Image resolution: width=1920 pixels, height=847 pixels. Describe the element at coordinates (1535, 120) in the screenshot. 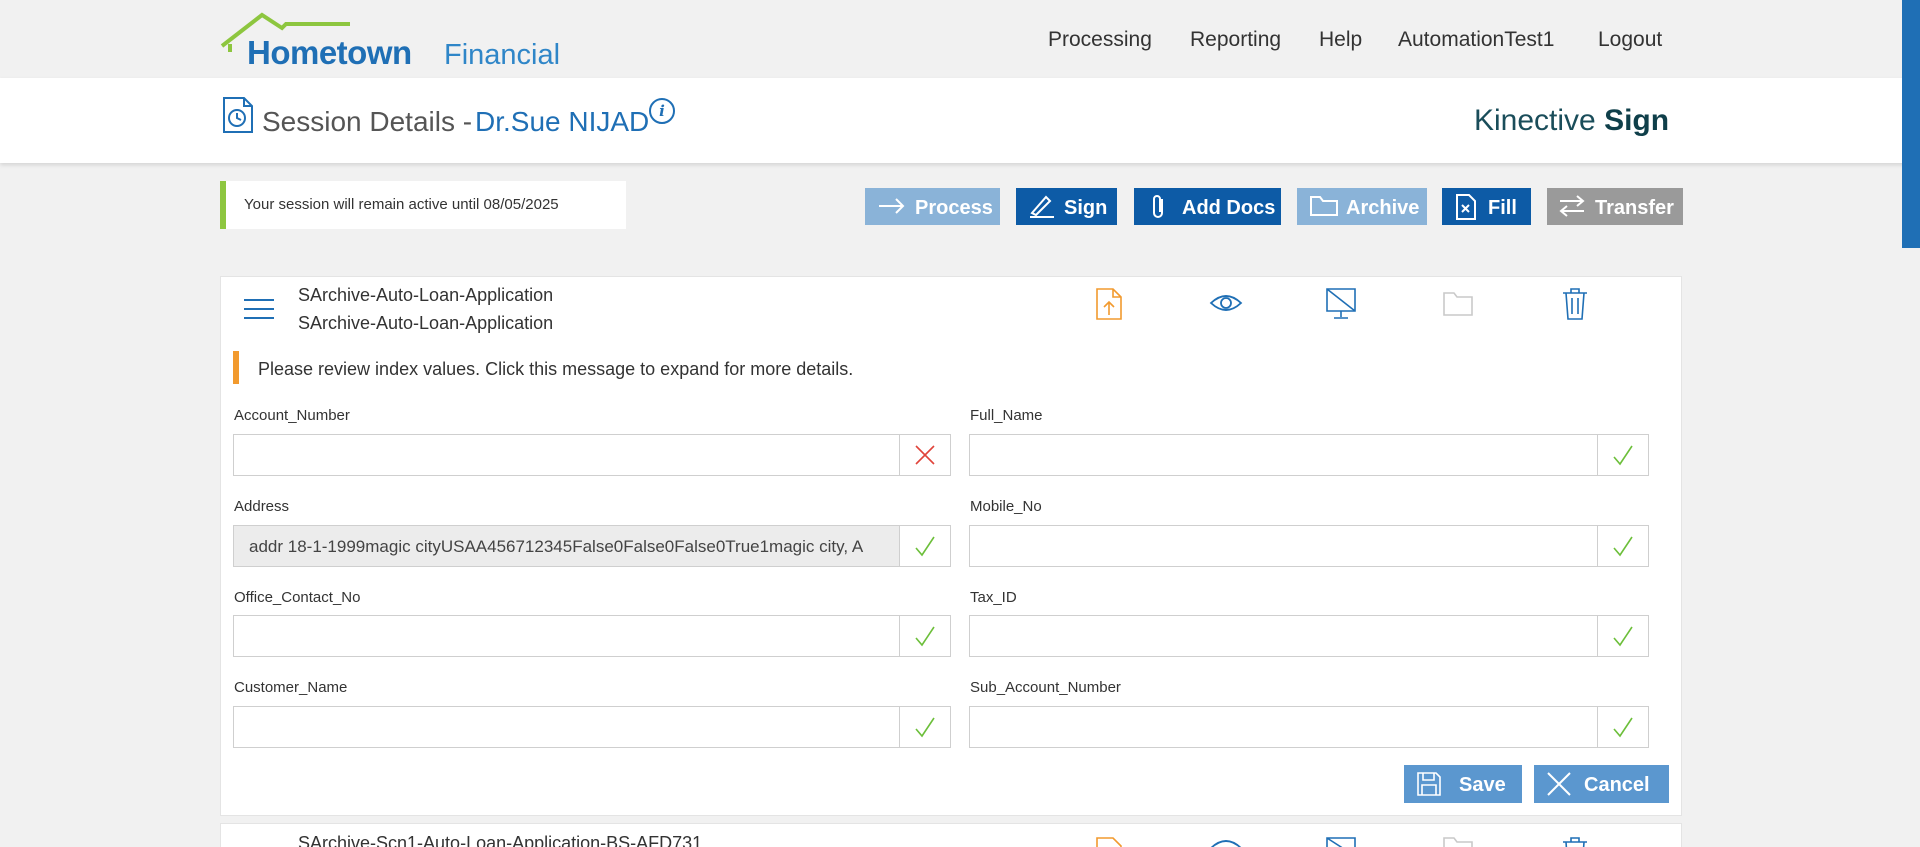

I see `brand-light-text: Kinective` at that location.